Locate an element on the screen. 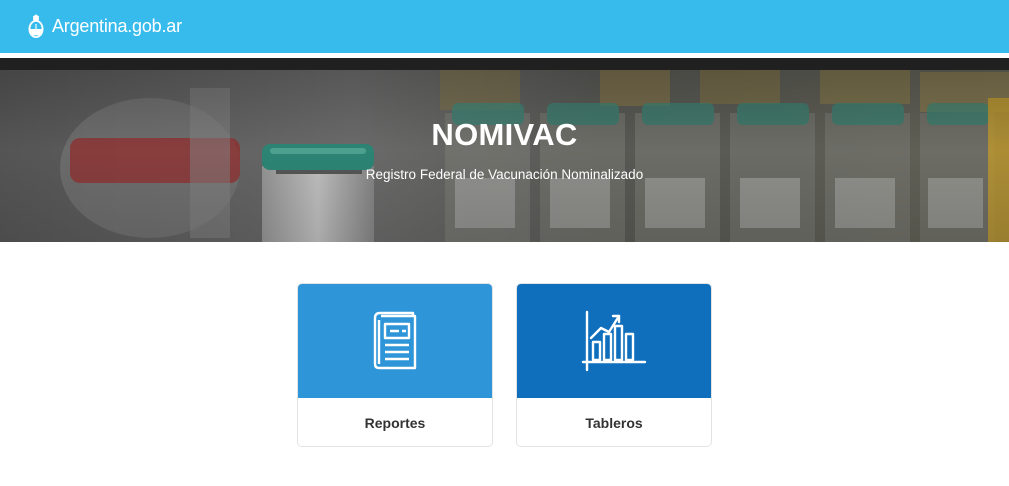 This screenshot has height=486, width=1009. top-navbar: Argentina.gob.ar is located at coordinates (504, 26).